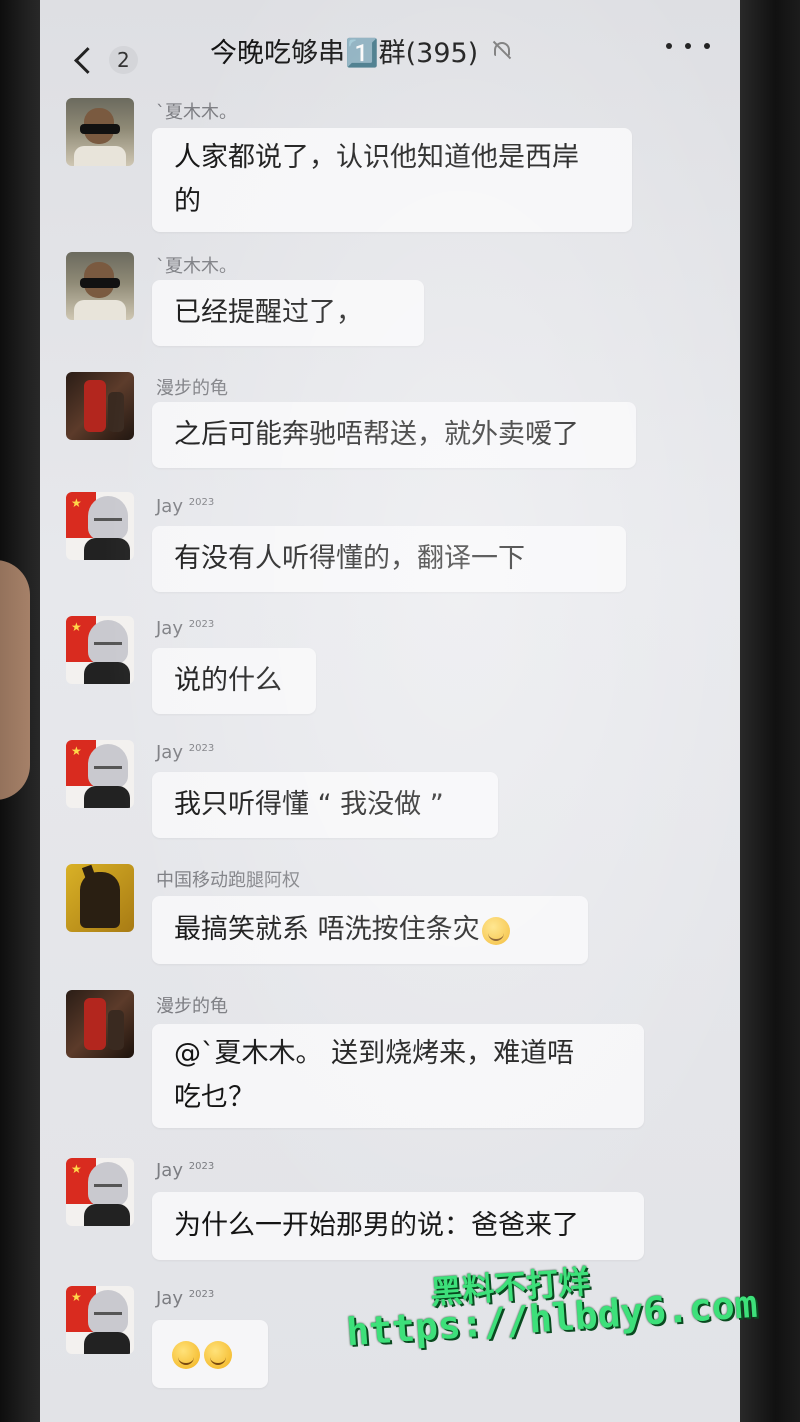  Describe the element at coordinates (374, 1053) in the screenshot. I see `message-text-line: @`夏木木。 送到烧烤来，难道唔` at that location.